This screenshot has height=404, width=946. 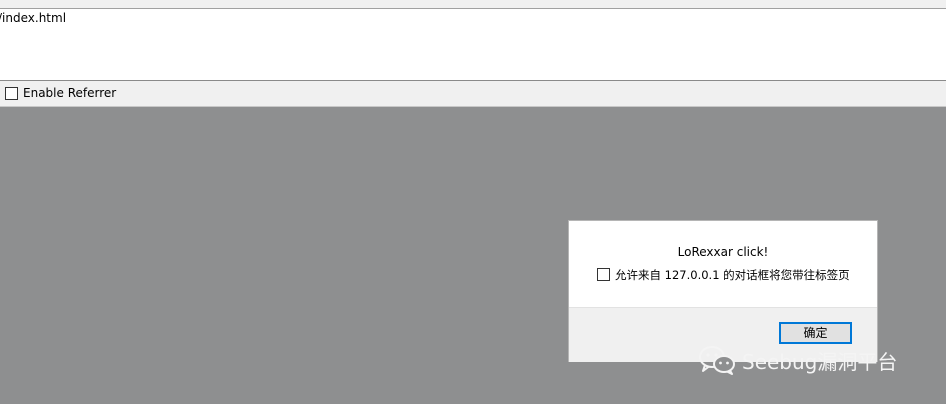 What do you see at coordinates (717, 360) in the screenshot?
I see `wechat-icon` at bounding box center [717, 360].